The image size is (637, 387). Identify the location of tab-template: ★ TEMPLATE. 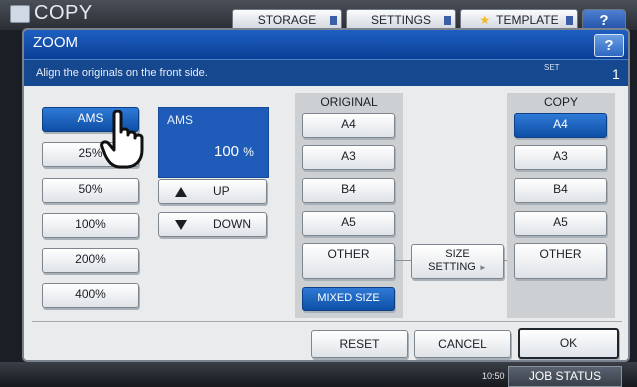
(519, 19).